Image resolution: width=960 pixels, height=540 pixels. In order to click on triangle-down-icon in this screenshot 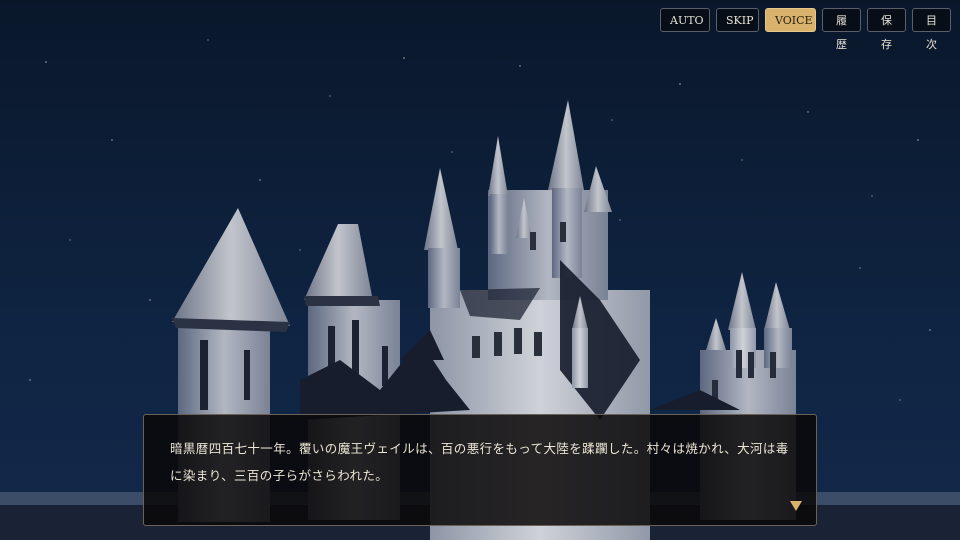, I will do `click(796, 506)`.